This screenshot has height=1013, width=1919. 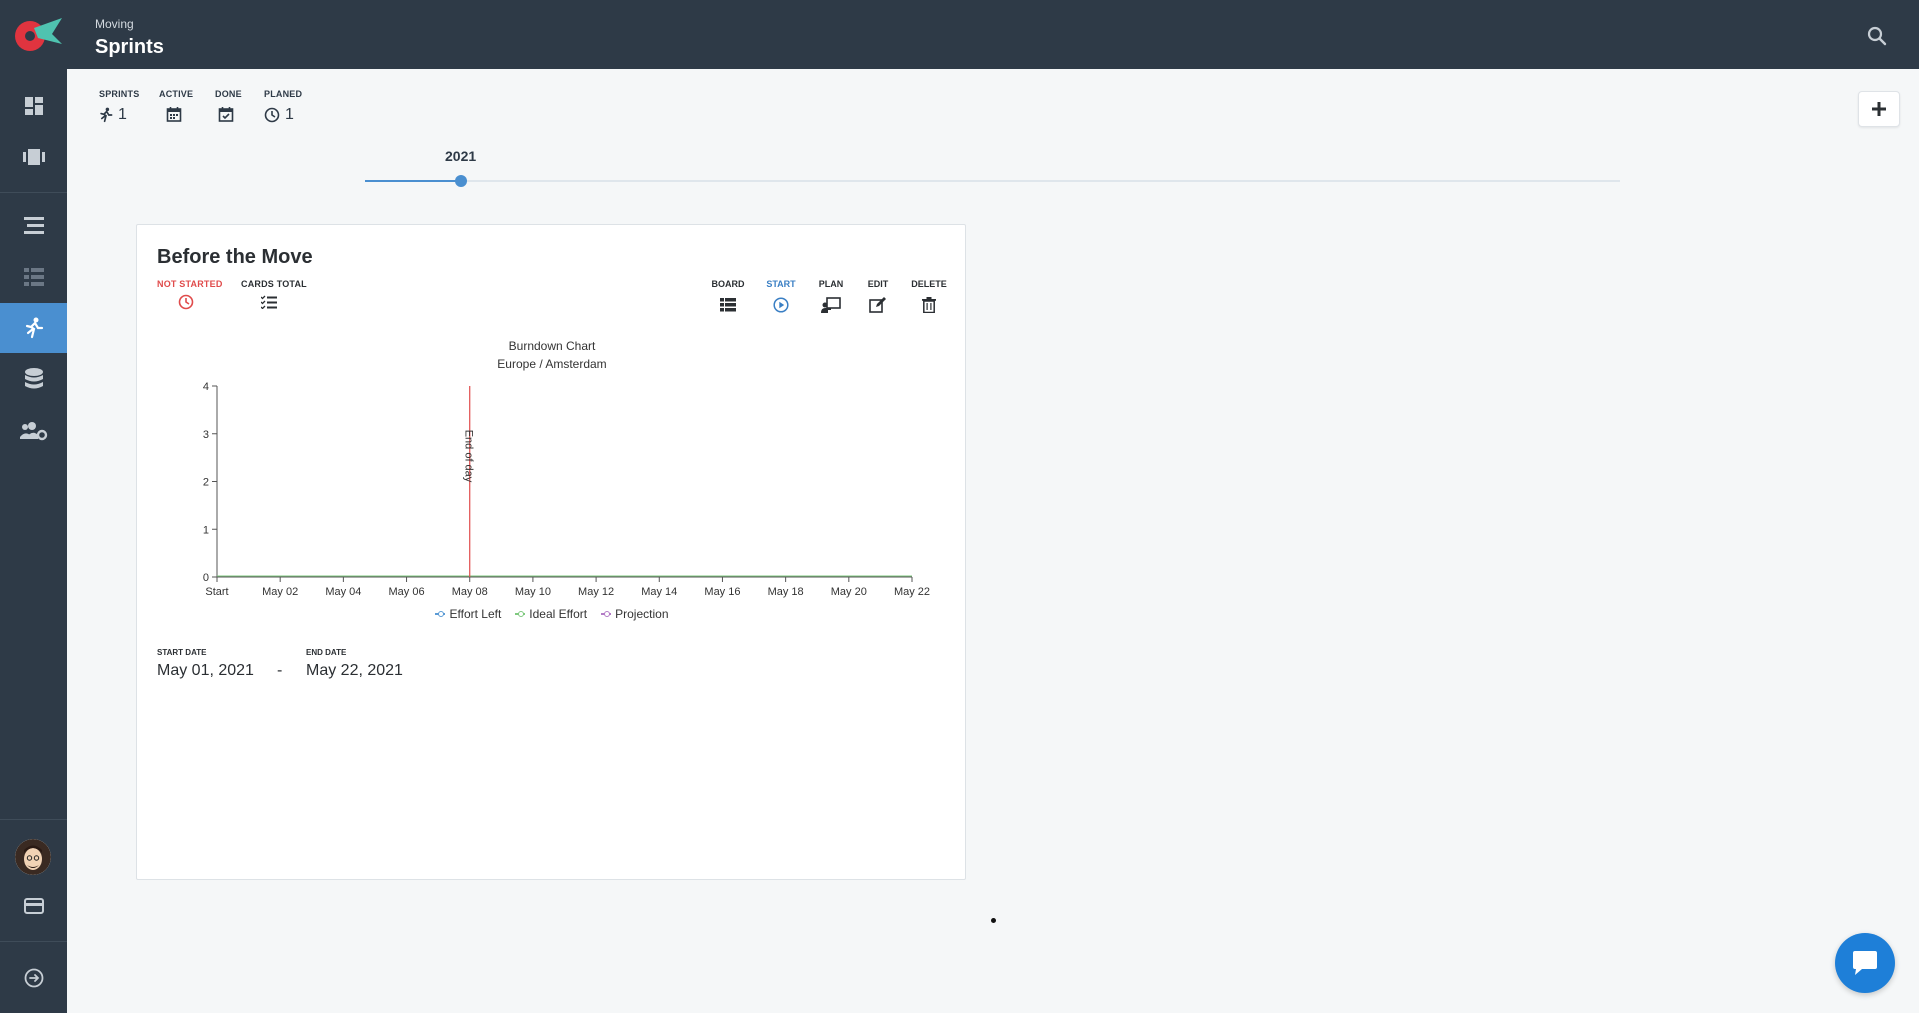 I want to click on stat-planed-label: PLANED, so click(x=283, y=94).